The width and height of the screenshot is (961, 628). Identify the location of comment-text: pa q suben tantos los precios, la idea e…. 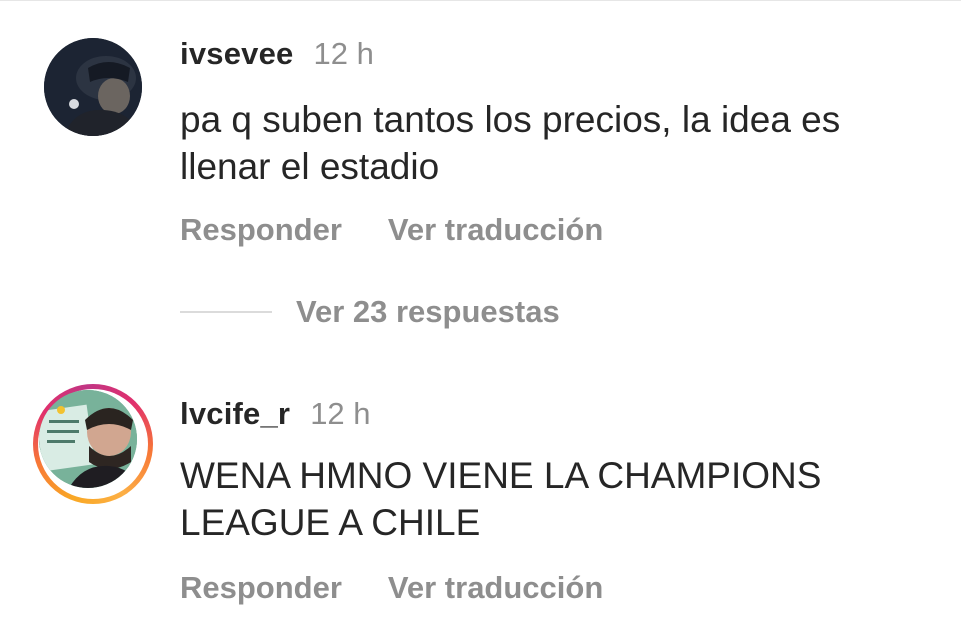
(510, 143).